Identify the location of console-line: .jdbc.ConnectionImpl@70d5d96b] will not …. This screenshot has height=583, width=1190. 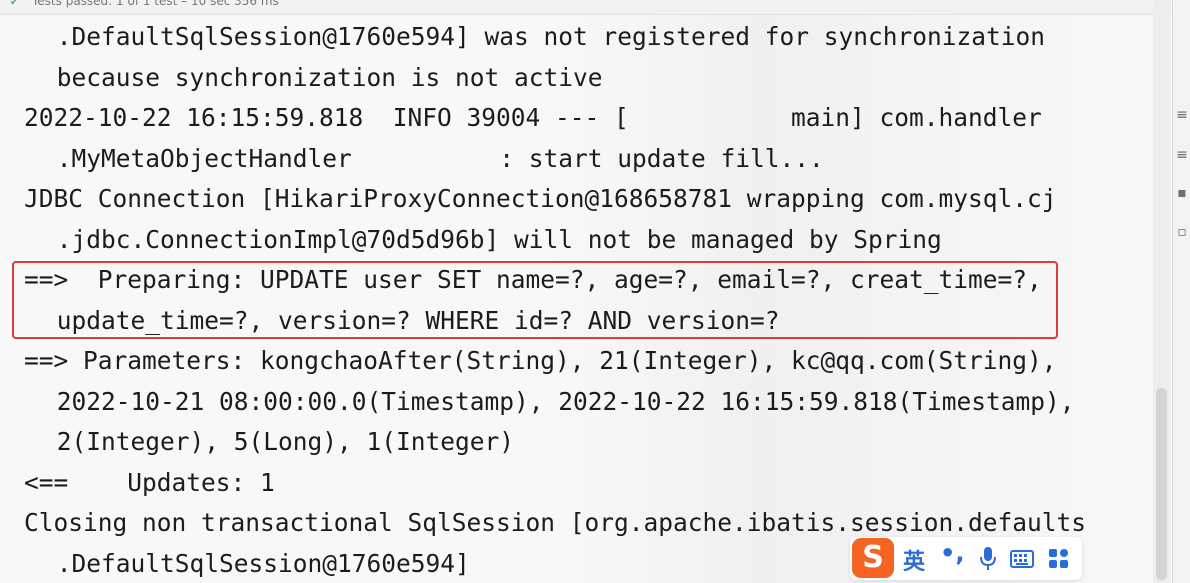
(492, 239).